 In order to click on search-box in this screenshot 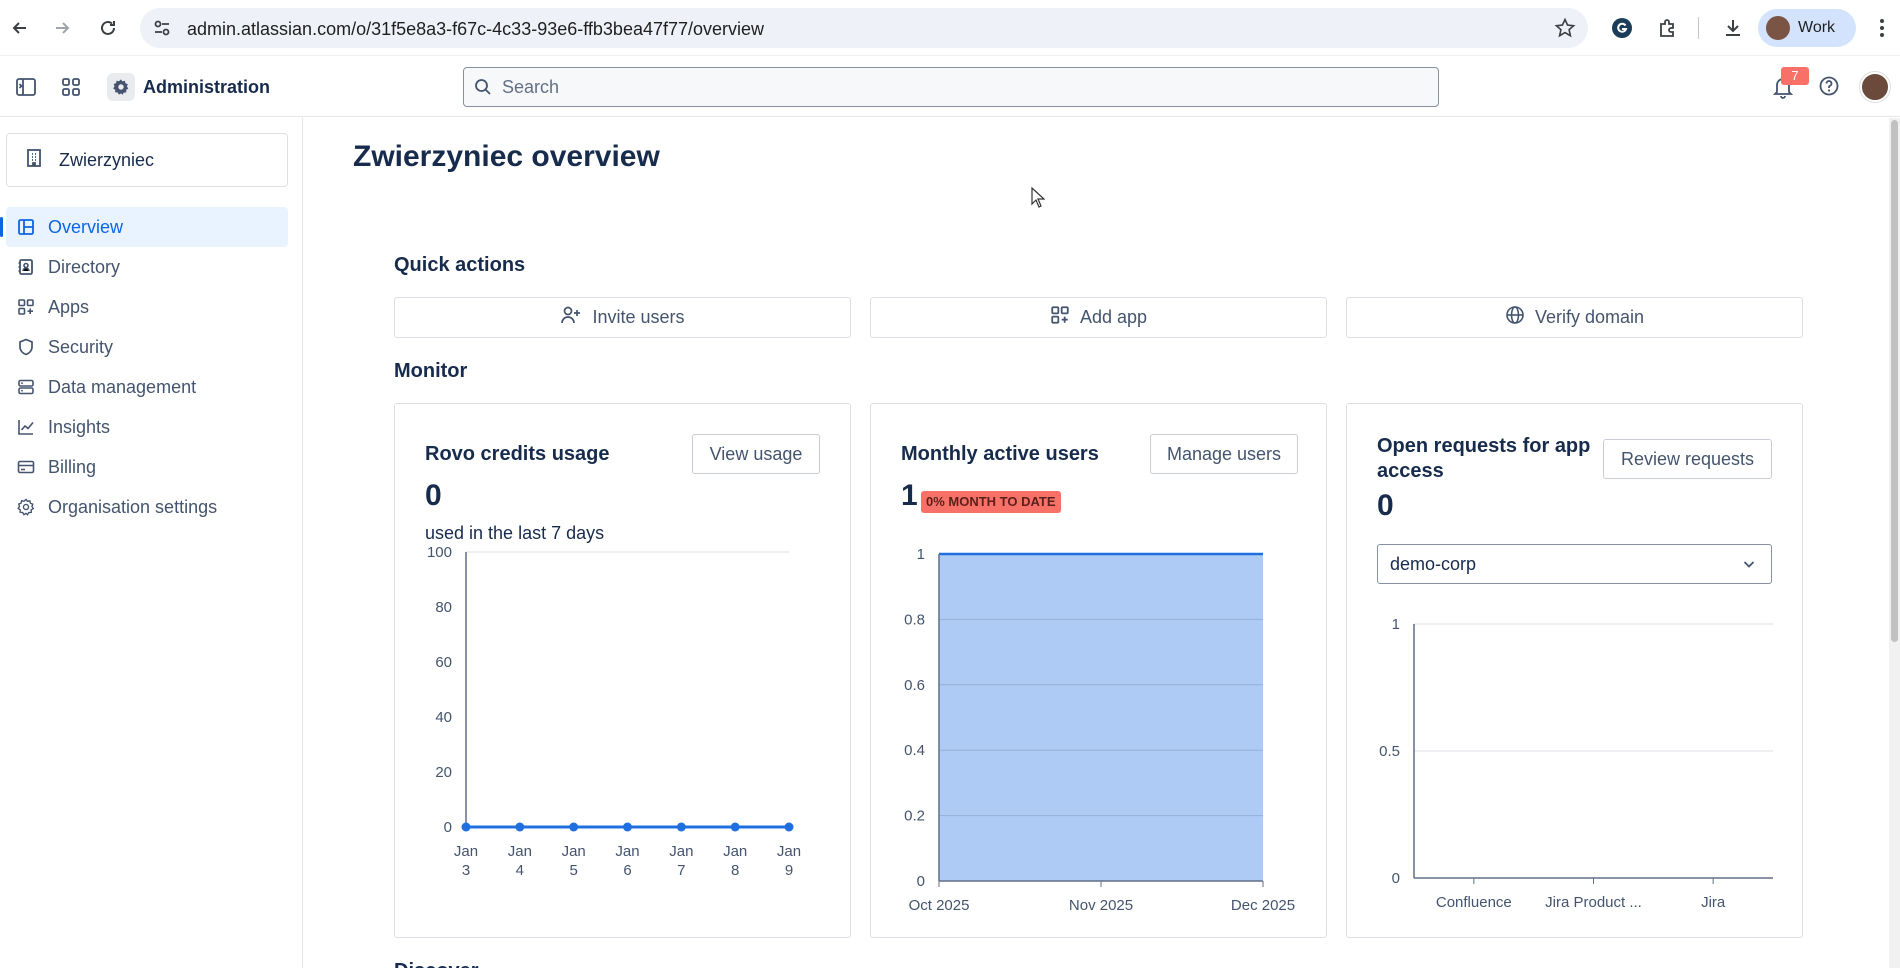, I will do `click(951, 87)`.